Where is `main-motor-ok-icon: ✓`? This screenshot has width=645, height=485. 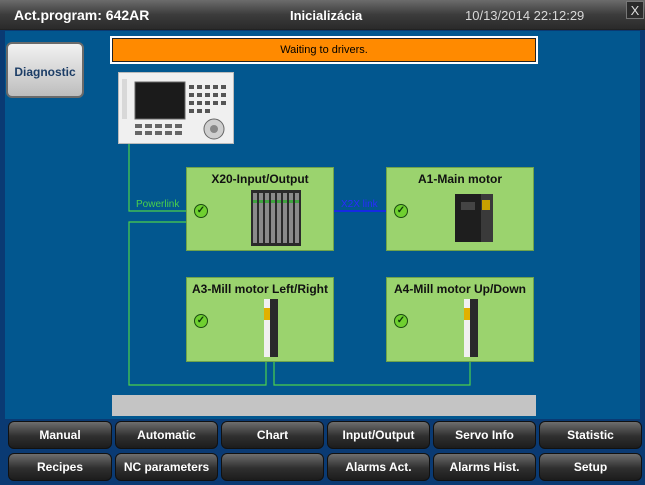
main-motor-ok-icon: ✓ is located at coordinates (401, 211).